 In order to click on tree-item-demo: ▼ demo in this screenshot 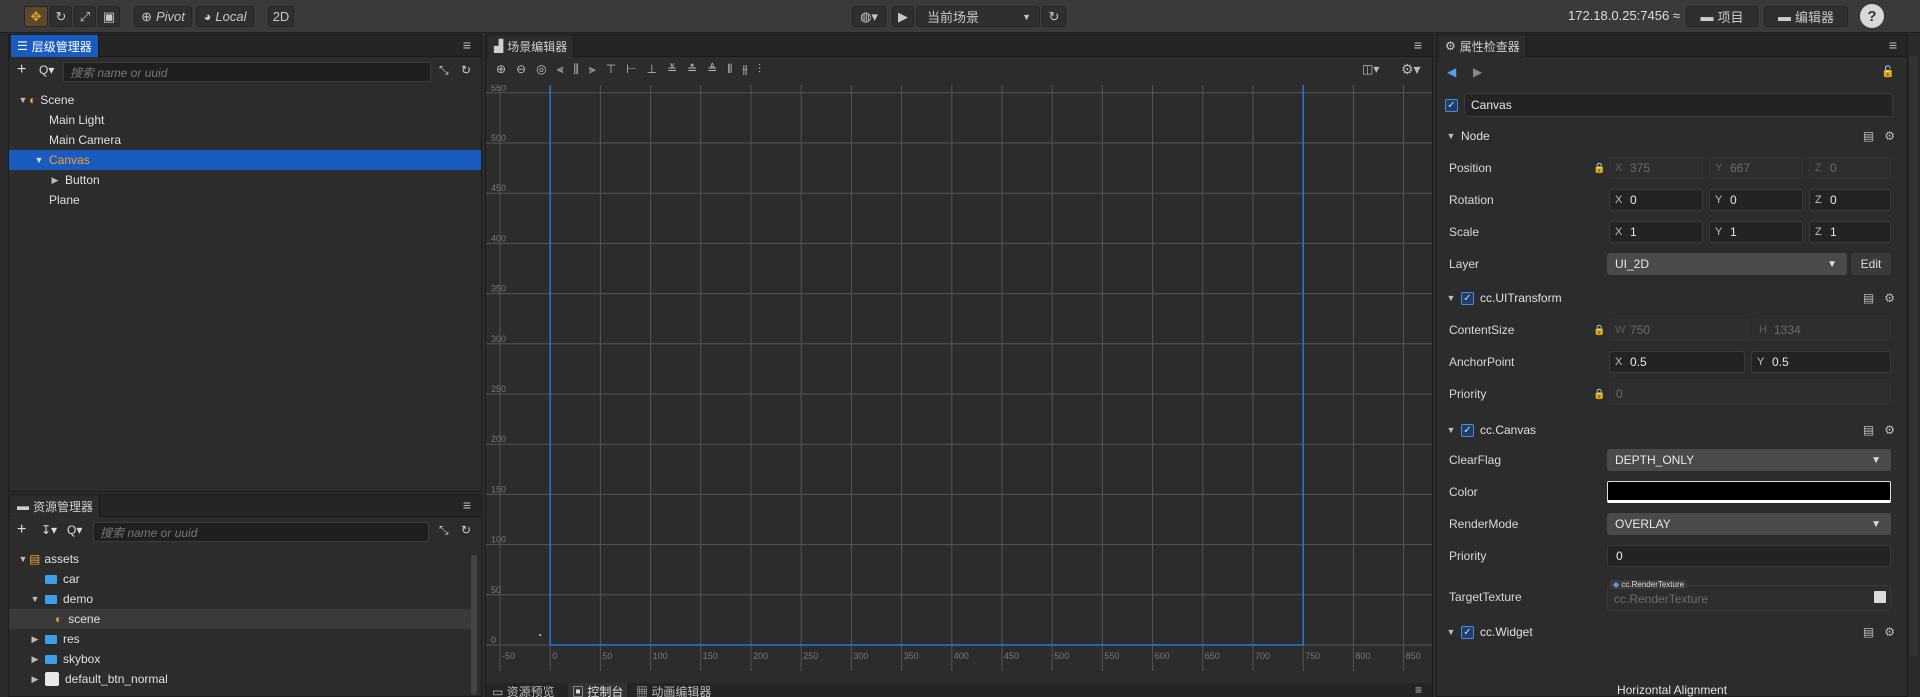, I will do `click(245, 599)`.